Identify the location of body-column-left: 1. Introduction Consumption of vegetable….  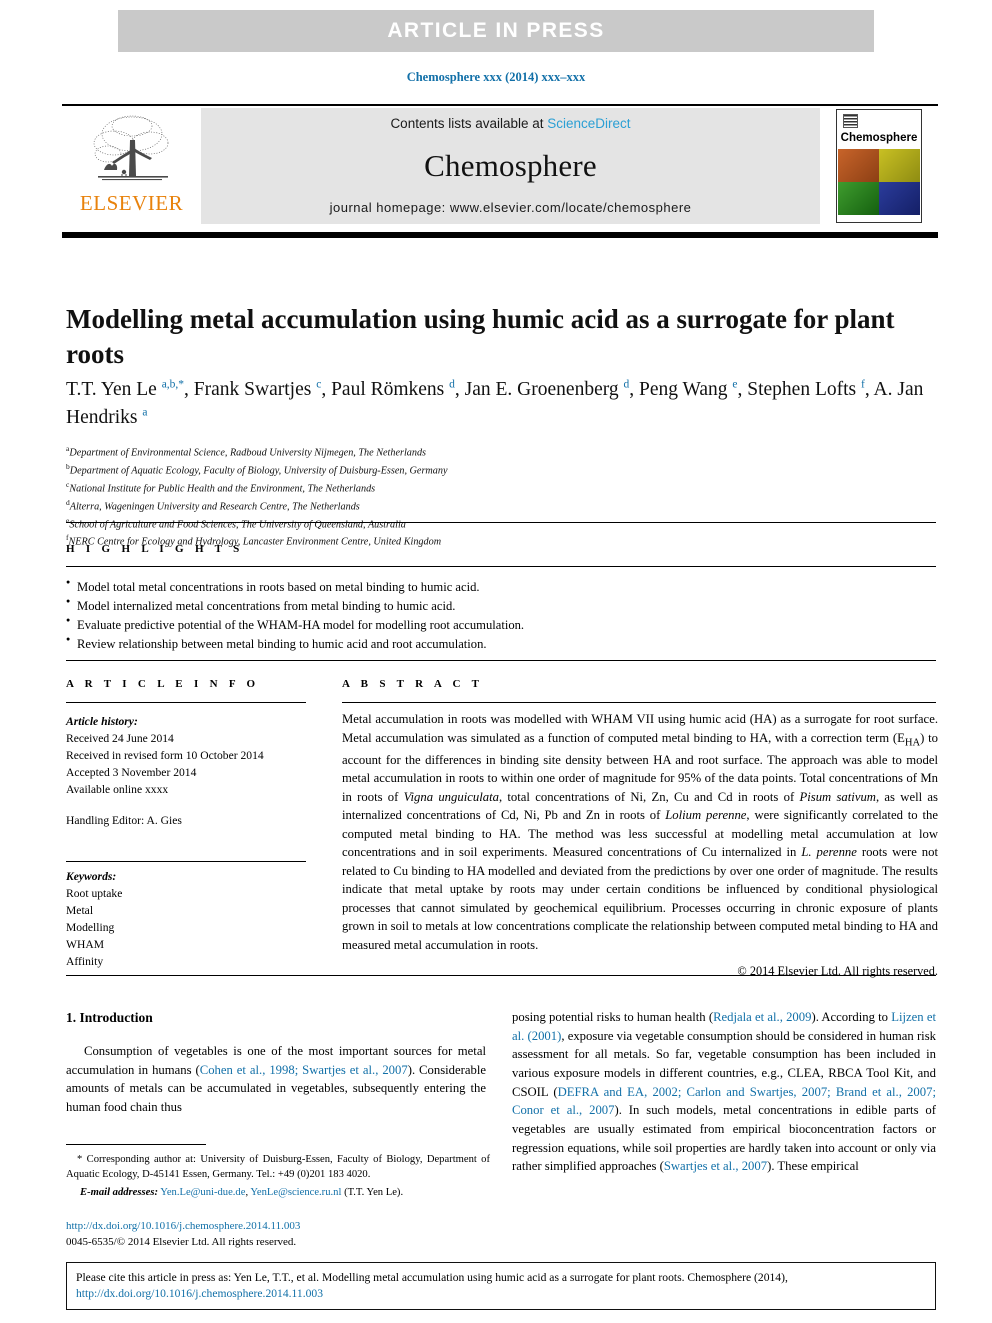
(276, 1062).